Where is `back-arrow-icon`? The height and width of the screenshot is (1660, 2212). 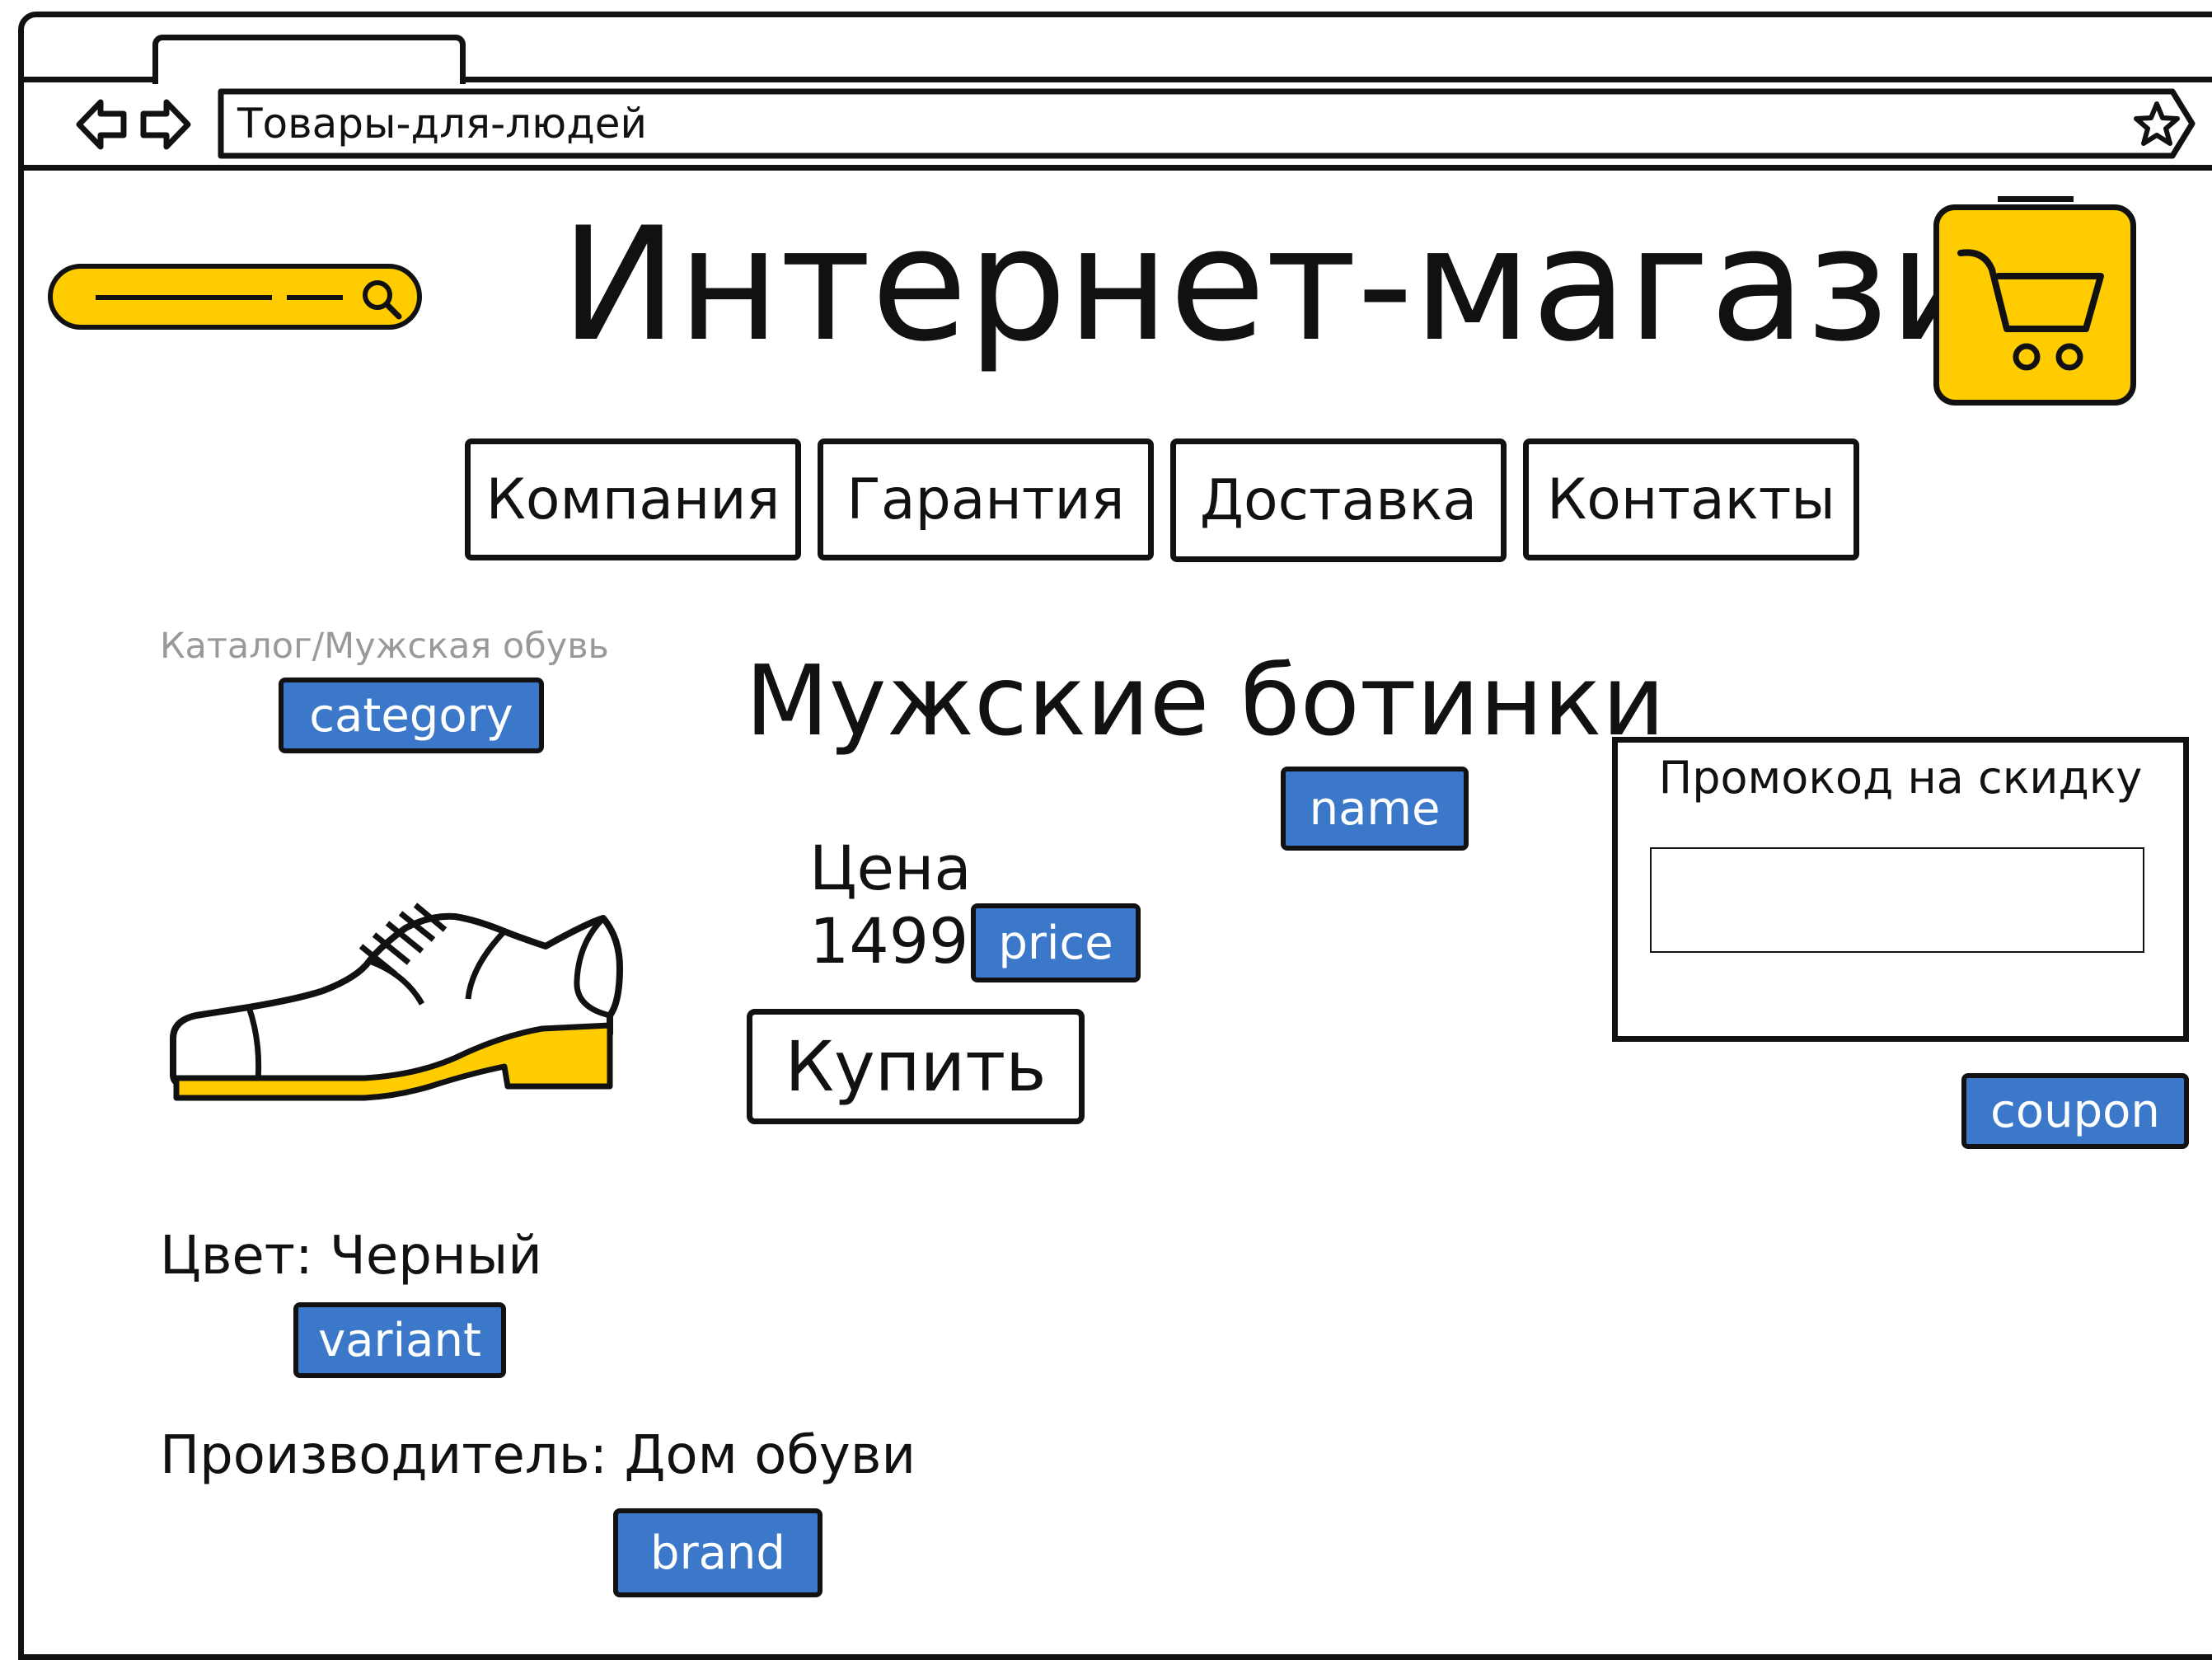 back-arrow-icon is located at coordinates (103, 124).